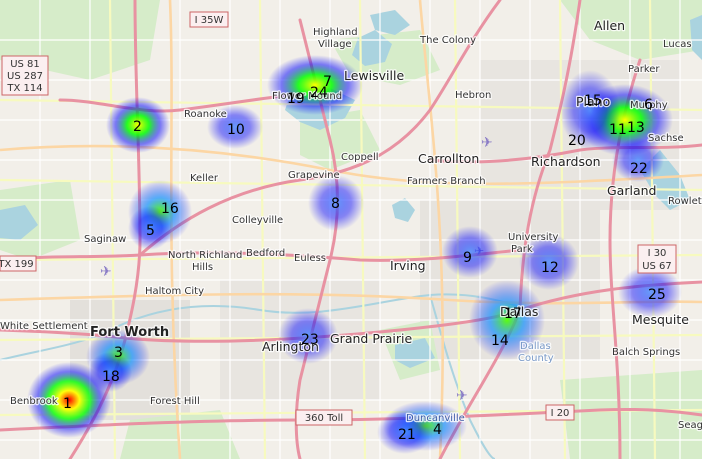 The width and height of the screenshot is (702, 459). I want to click on place-the-colony: The Colony, so click(447, 40).